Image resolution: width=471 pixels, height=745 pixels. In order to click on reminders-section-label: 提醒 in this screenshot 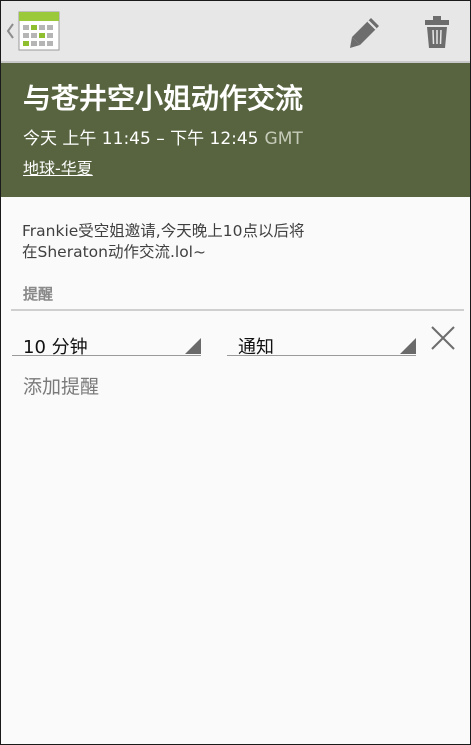, I will do `click(38, 294)`.